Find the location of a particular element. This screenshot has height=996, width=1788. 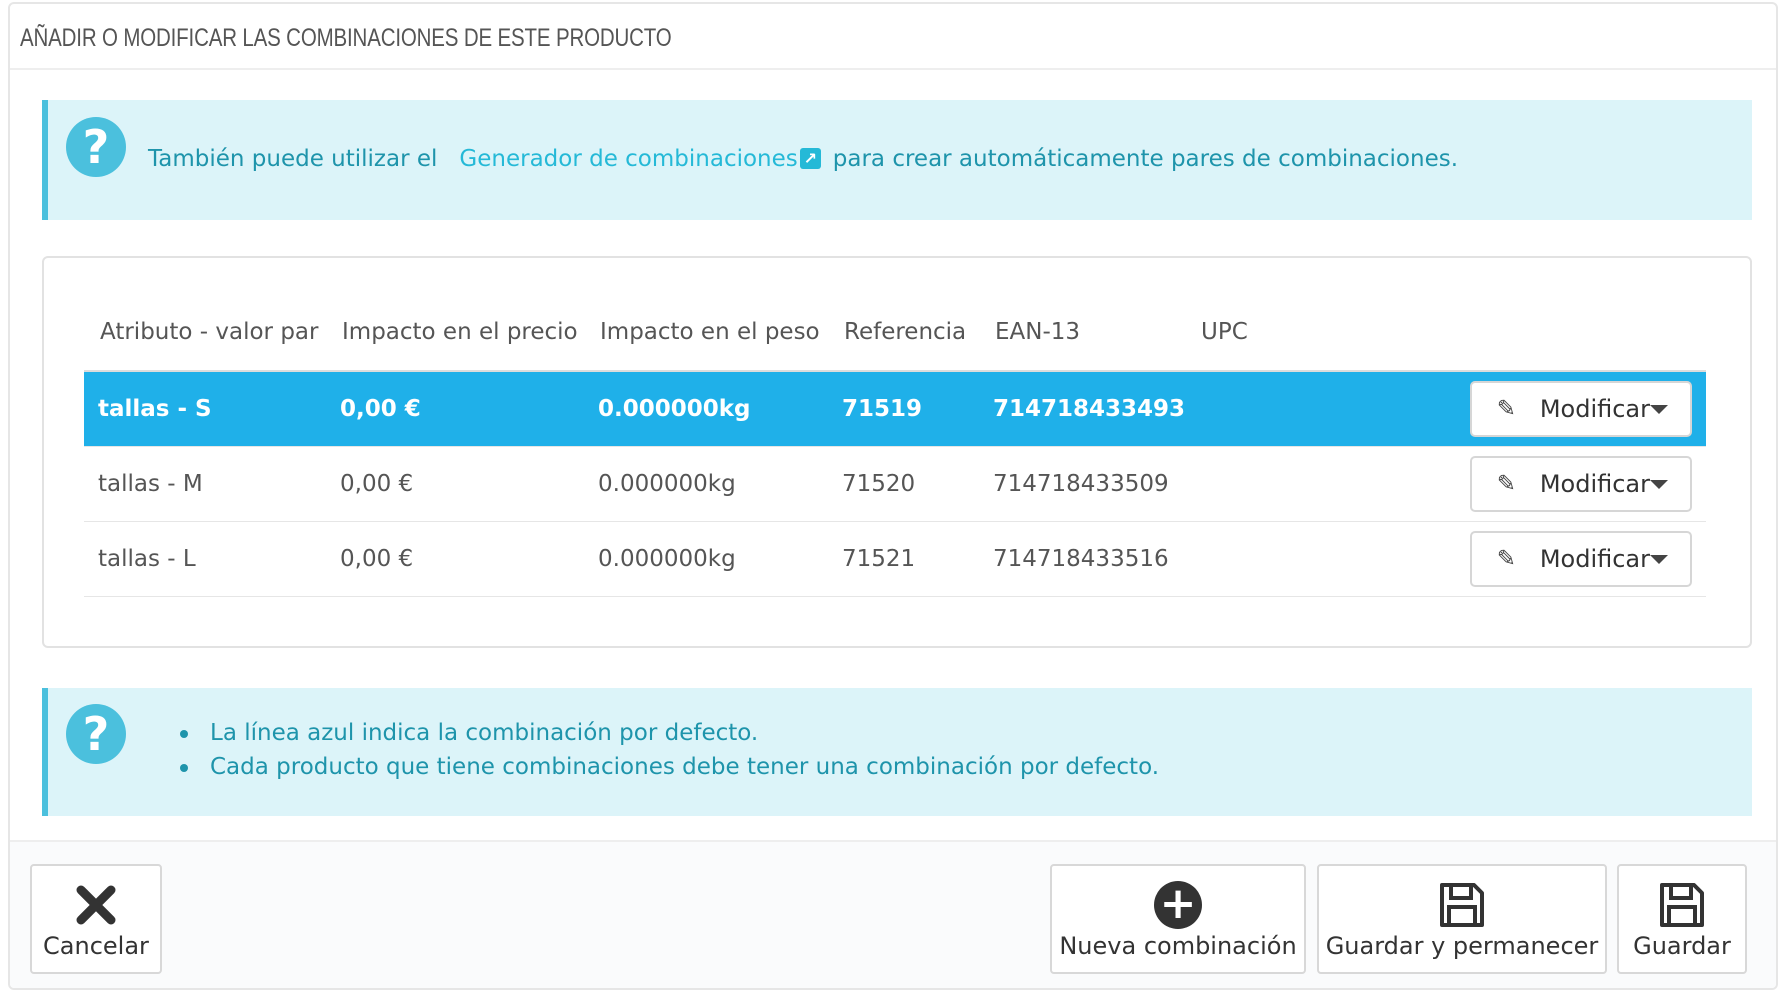

col-actions is located at coordinates (1513, 333).